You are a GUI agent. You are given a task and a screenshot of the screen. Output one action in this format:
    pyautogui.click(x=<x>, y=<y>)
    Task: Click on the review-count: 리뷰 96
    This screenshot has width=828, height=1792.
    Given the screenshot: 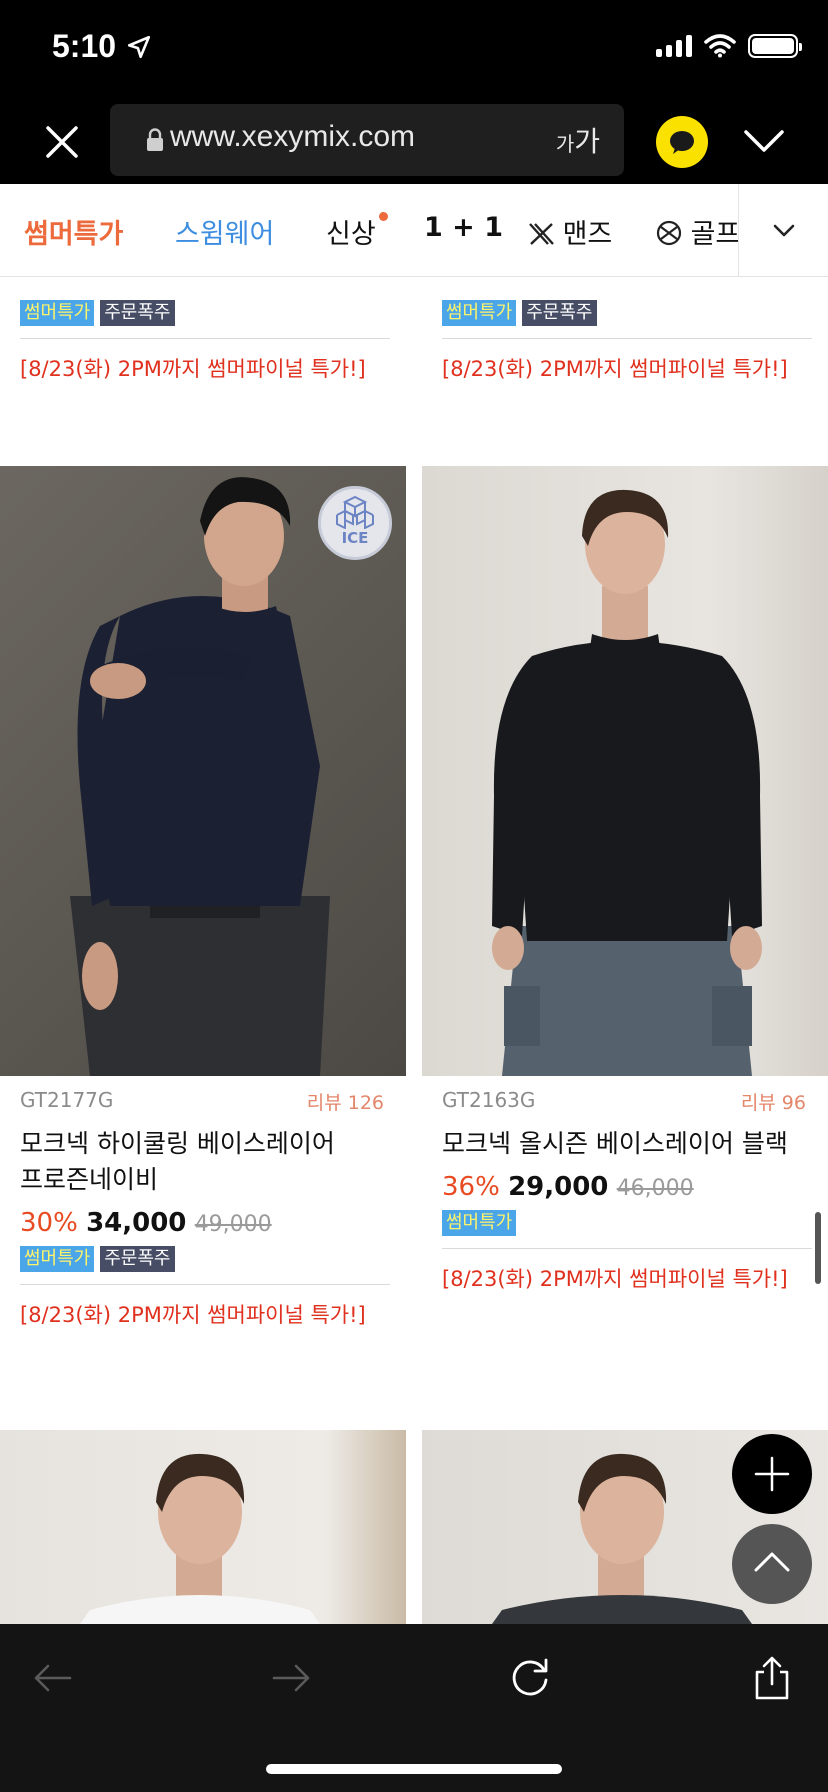 What is the action you would take?
    pyautogui.click(x=773, y=1101)
    